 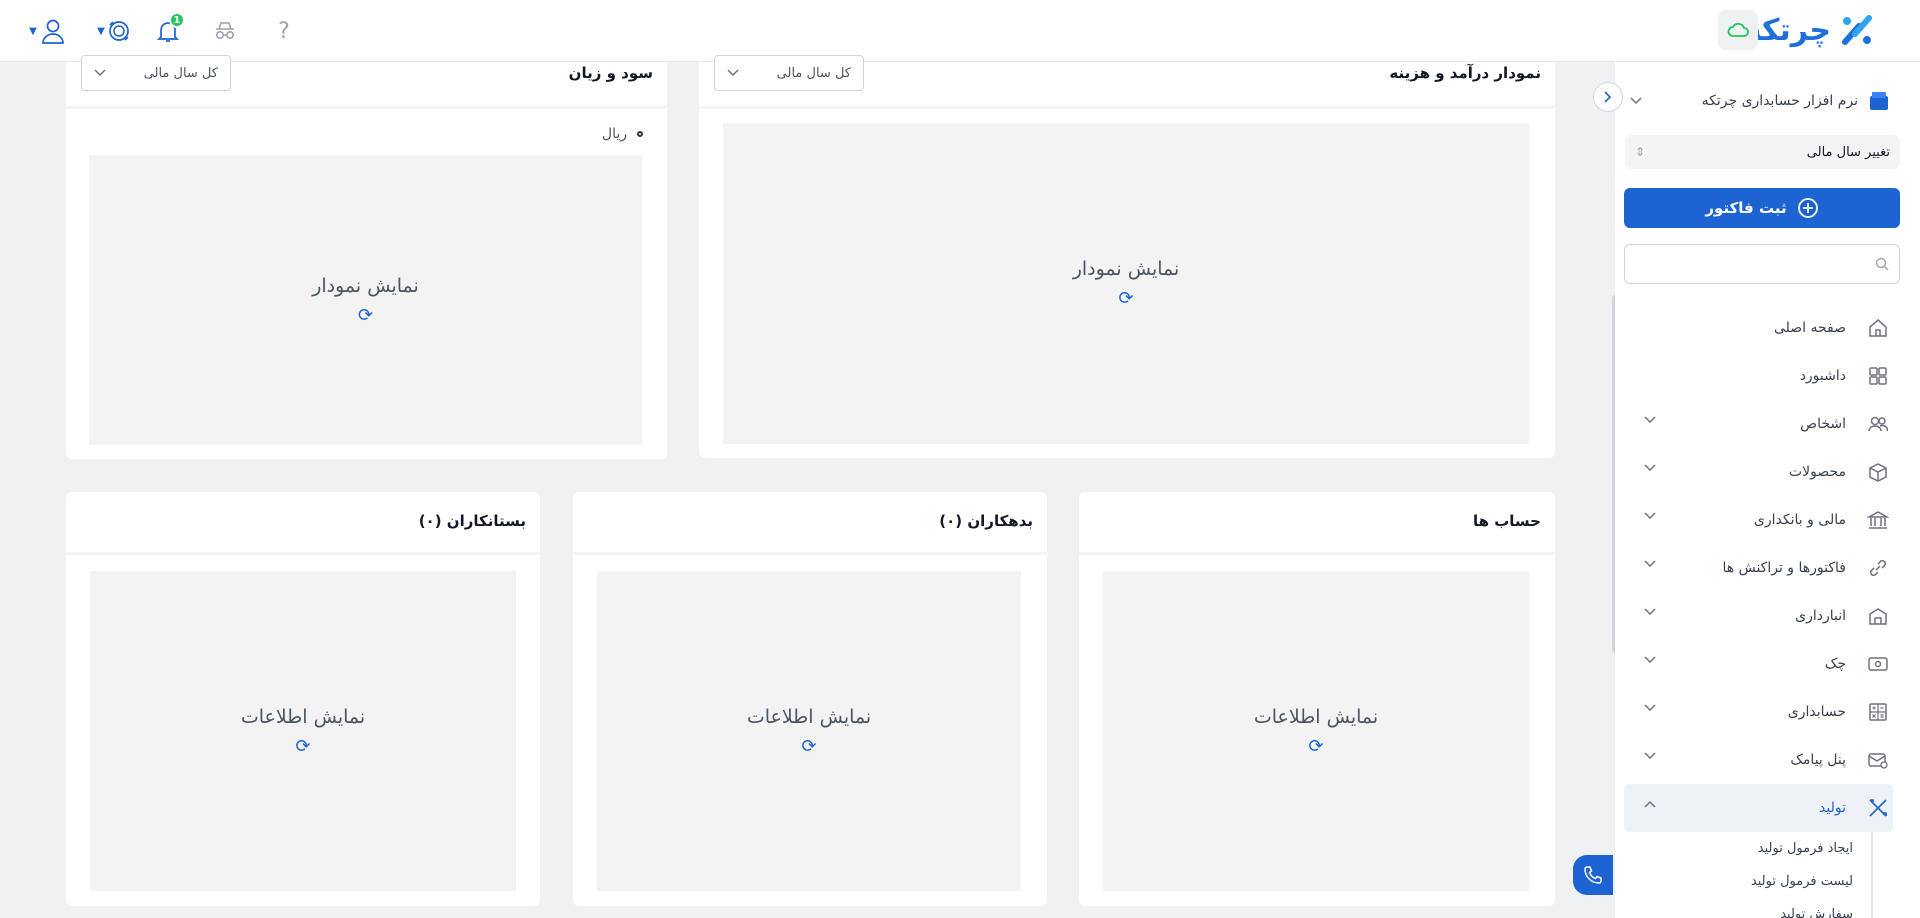 I want to click on chevron-right-icon, so click(x=1608, y=97).